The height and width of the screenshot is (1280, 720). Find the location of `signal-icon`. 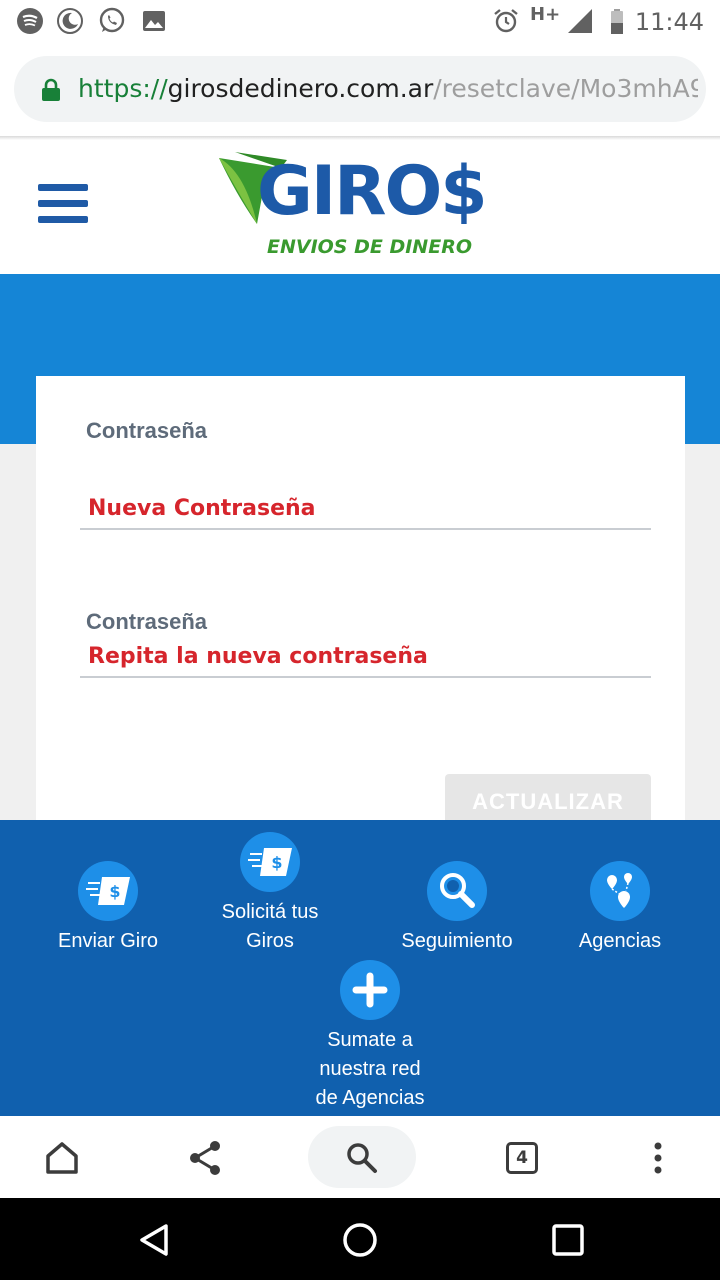

signal-icon is located at coordinates (580, 21).